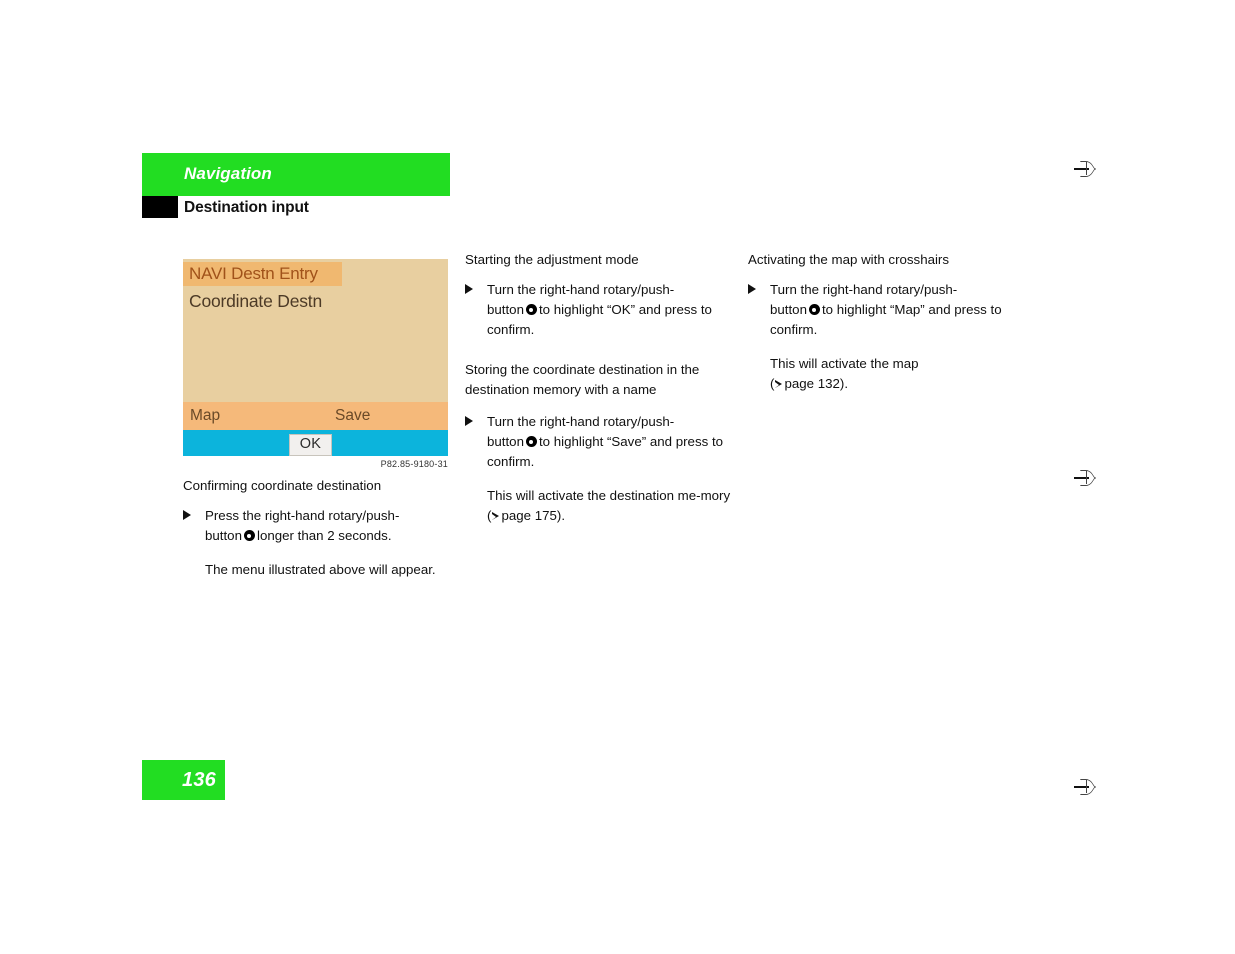 This screenshot has width=1235, height=954. What do you see at coordinates (199, 780) in the screenshot?
I see `page-number: 136` at bounding box center [199, 780].